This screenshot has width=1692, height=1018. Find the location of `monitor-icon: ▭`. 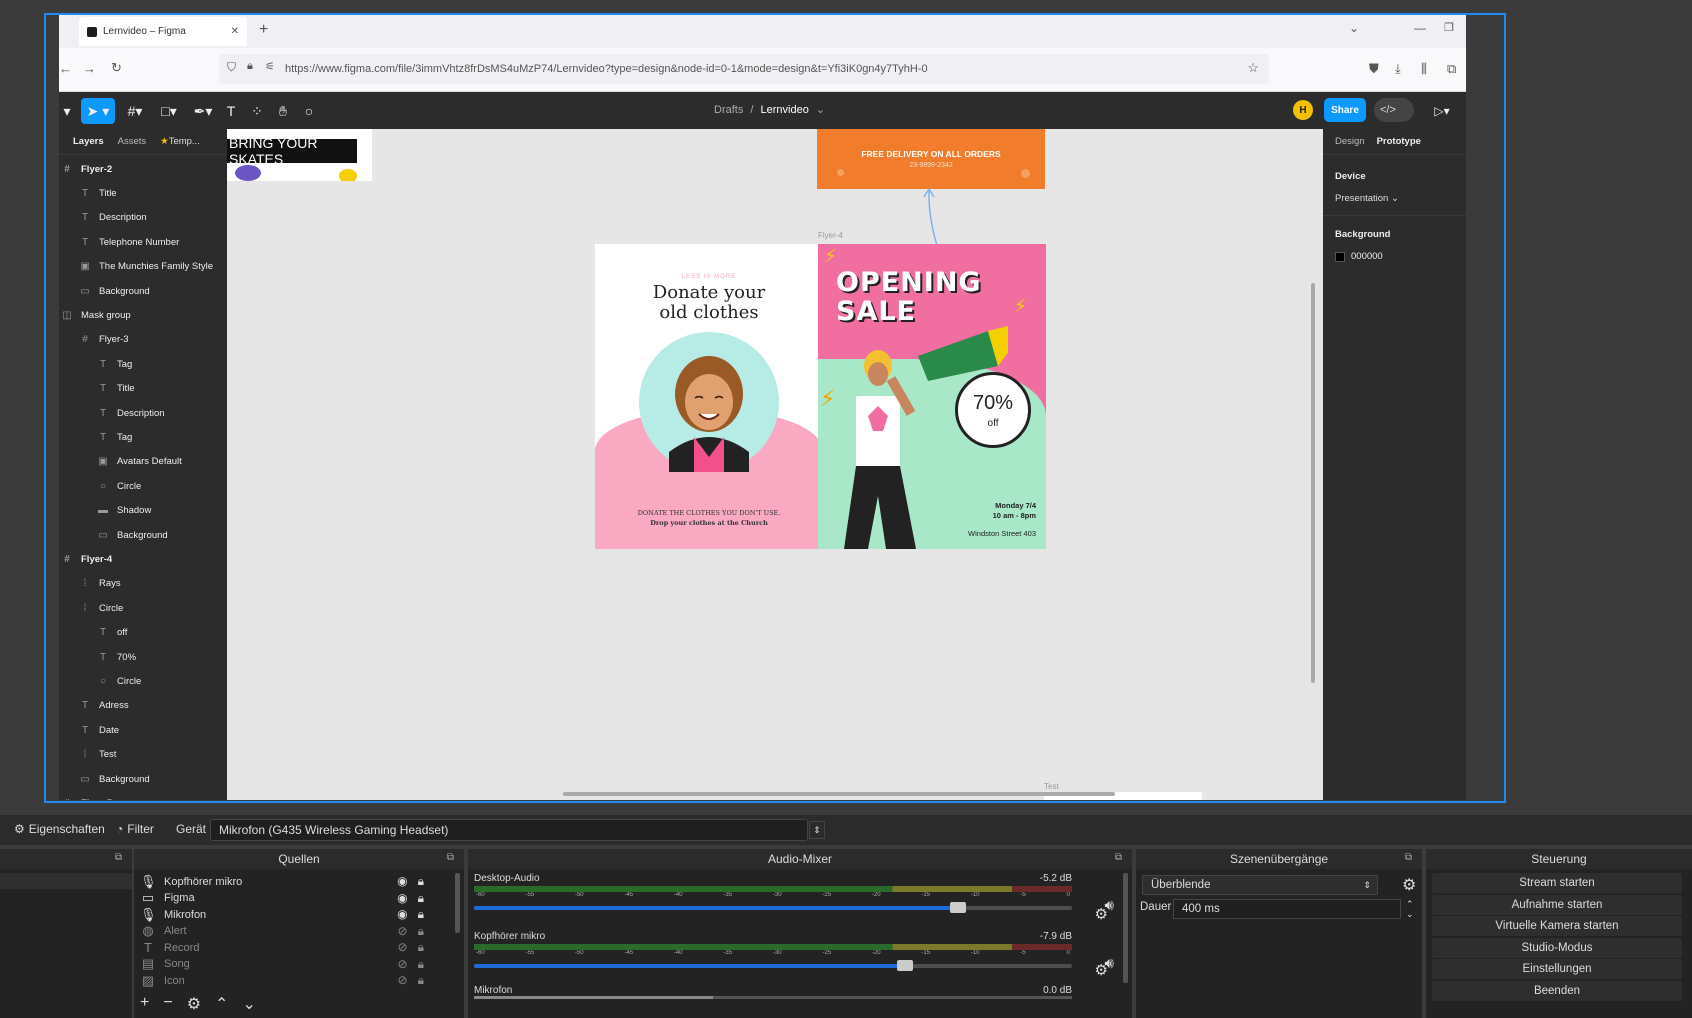

monitor-icon: ▭ is located at coordinates (148, 897).